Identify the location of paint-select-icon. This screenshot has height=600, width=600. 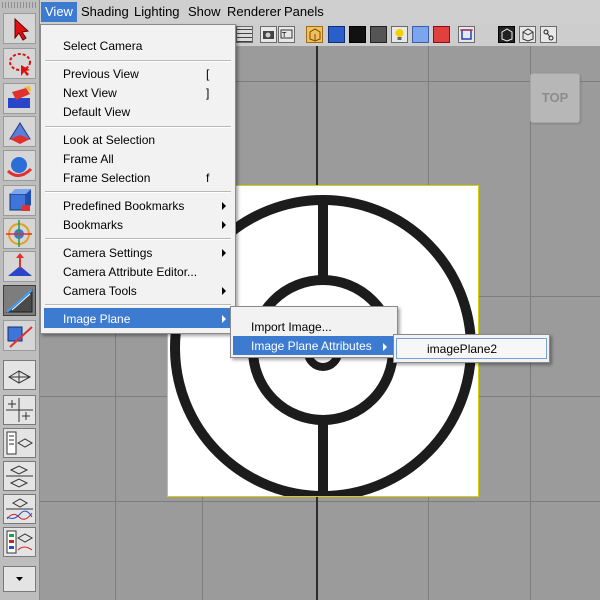
(19, 97).